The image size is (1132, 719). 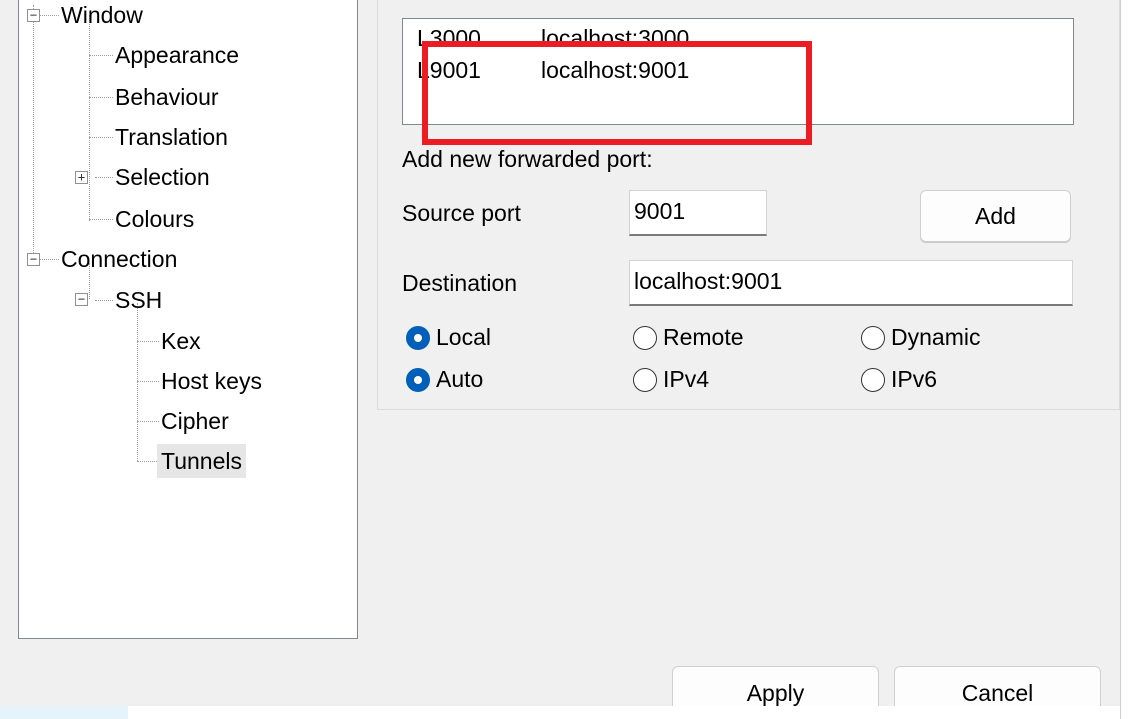 I want to click on tree-item-connection: Connection, so click(x=119, y=259).